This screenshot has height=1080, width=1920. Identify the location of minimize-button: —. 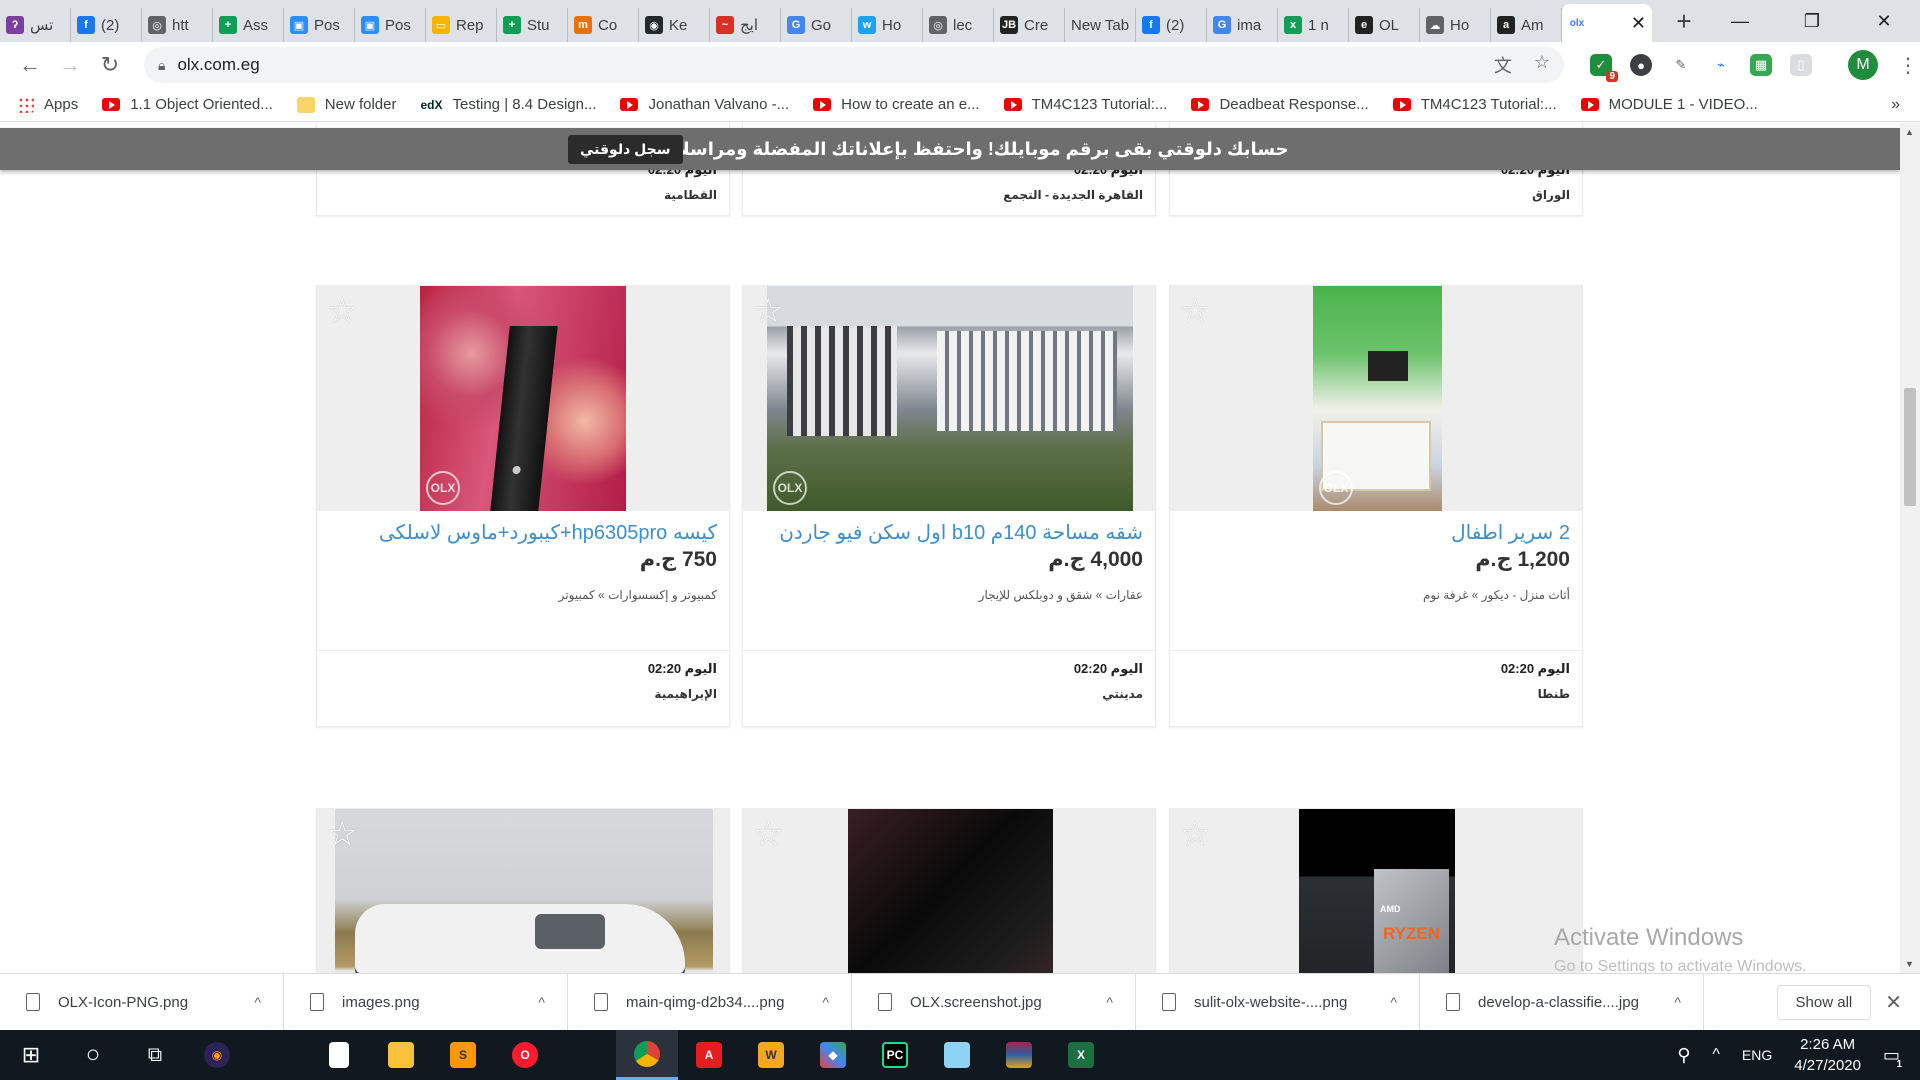
(1740, 21).